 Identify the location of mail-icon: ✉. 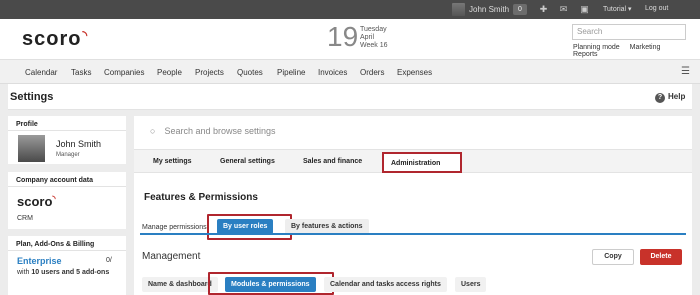
(563, 9).